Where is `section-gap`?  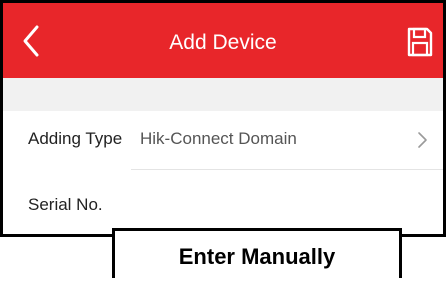 section-gap is located at coordinates (223, 94).